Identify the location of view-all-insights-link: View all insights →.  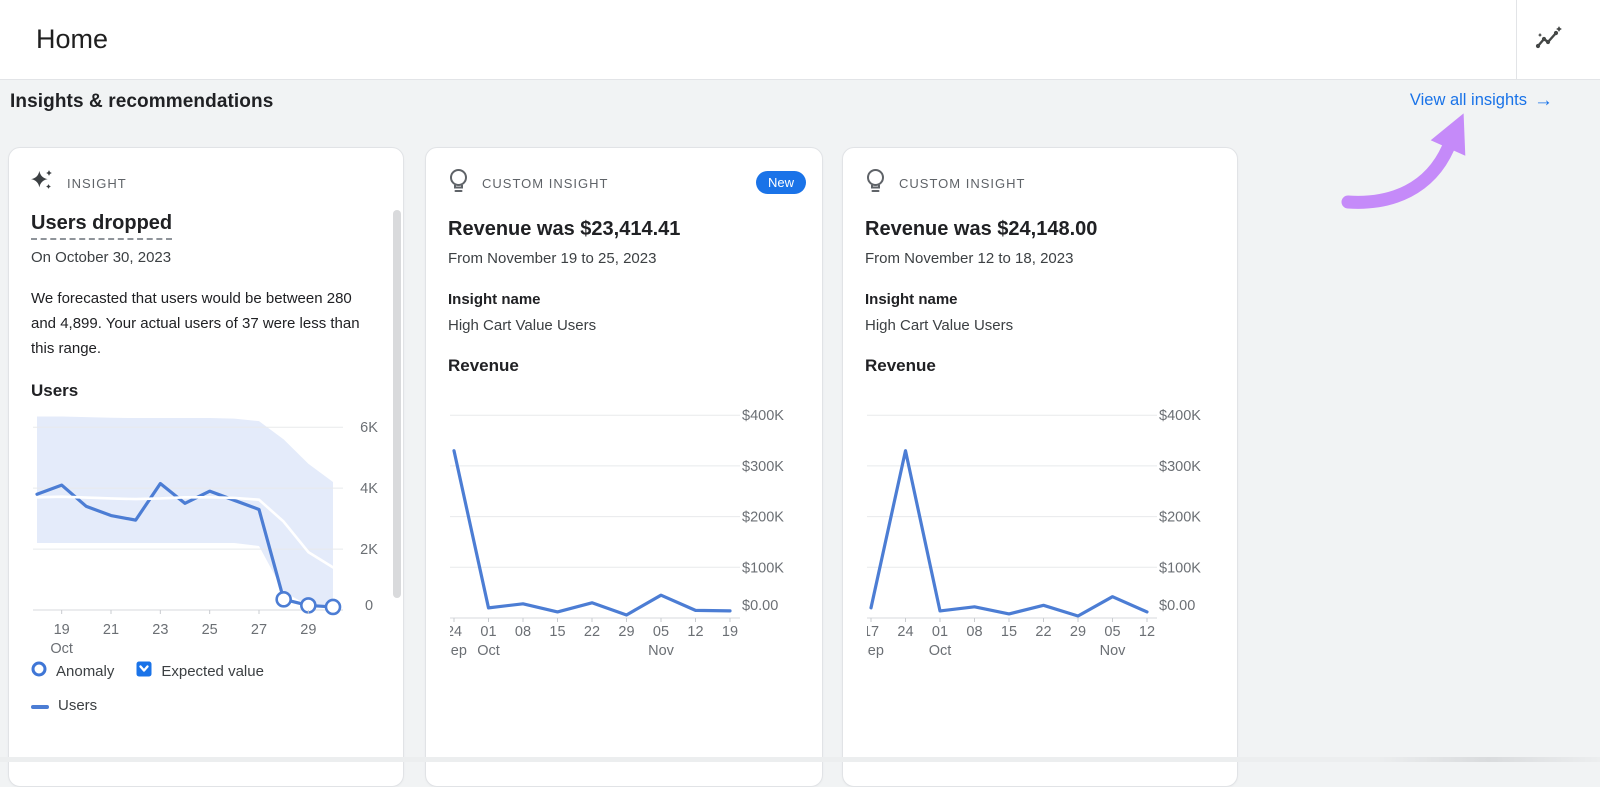
(1481, 100).